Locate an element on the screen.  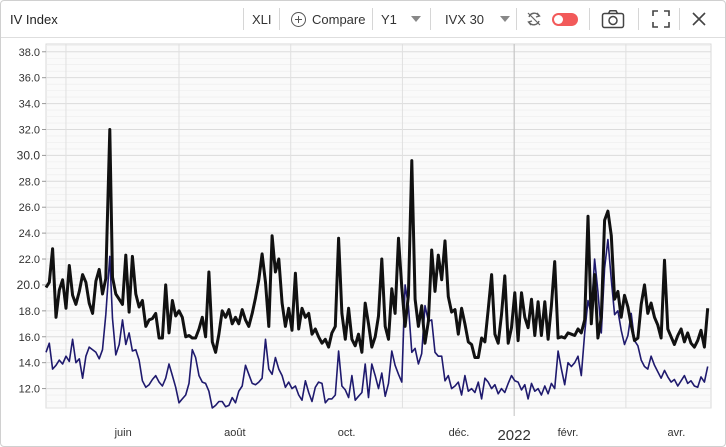
x-tick-label: oct. is located at coordinates (347, 433).